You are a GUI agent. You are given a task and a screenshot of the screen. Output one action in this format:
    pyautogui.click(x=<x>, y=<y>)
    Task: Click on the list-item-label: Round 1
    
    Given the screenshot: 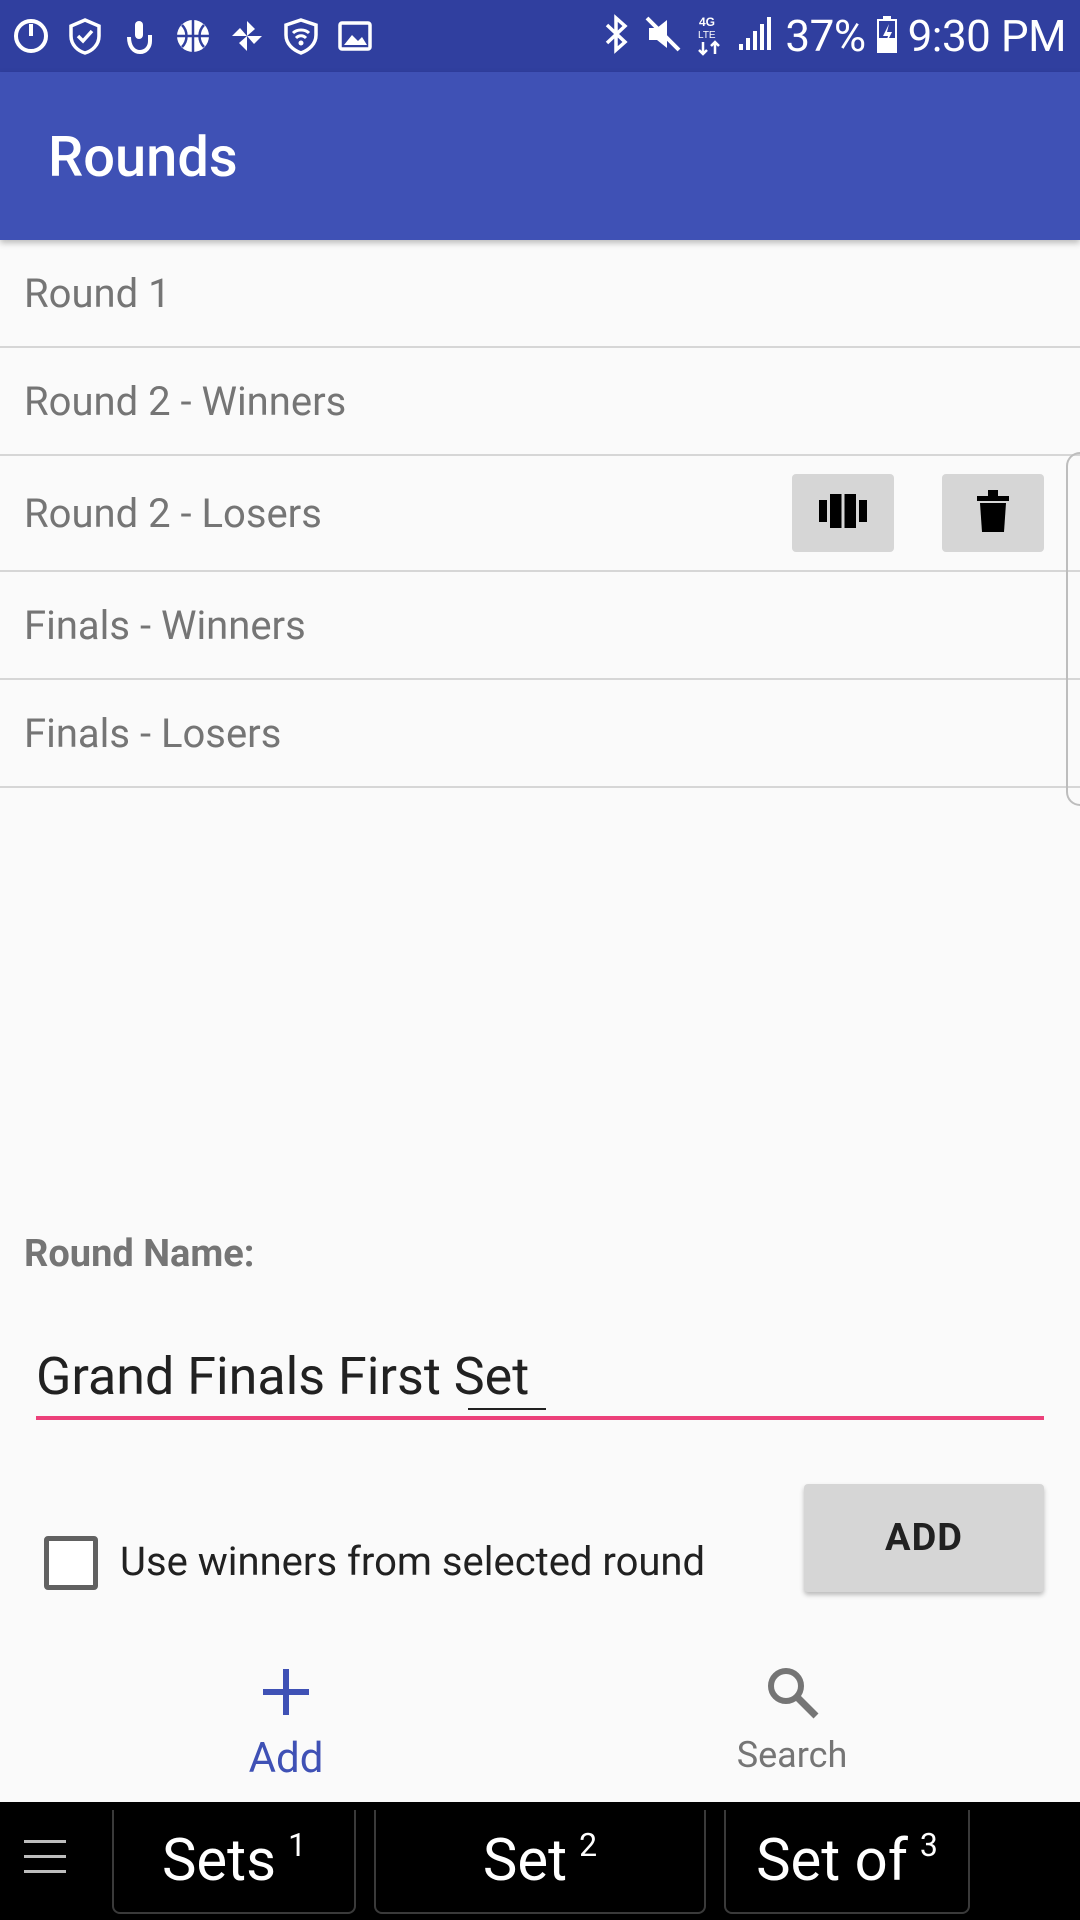 What is the action you would take?
    pyautogui.click(x=97, y=293)
    